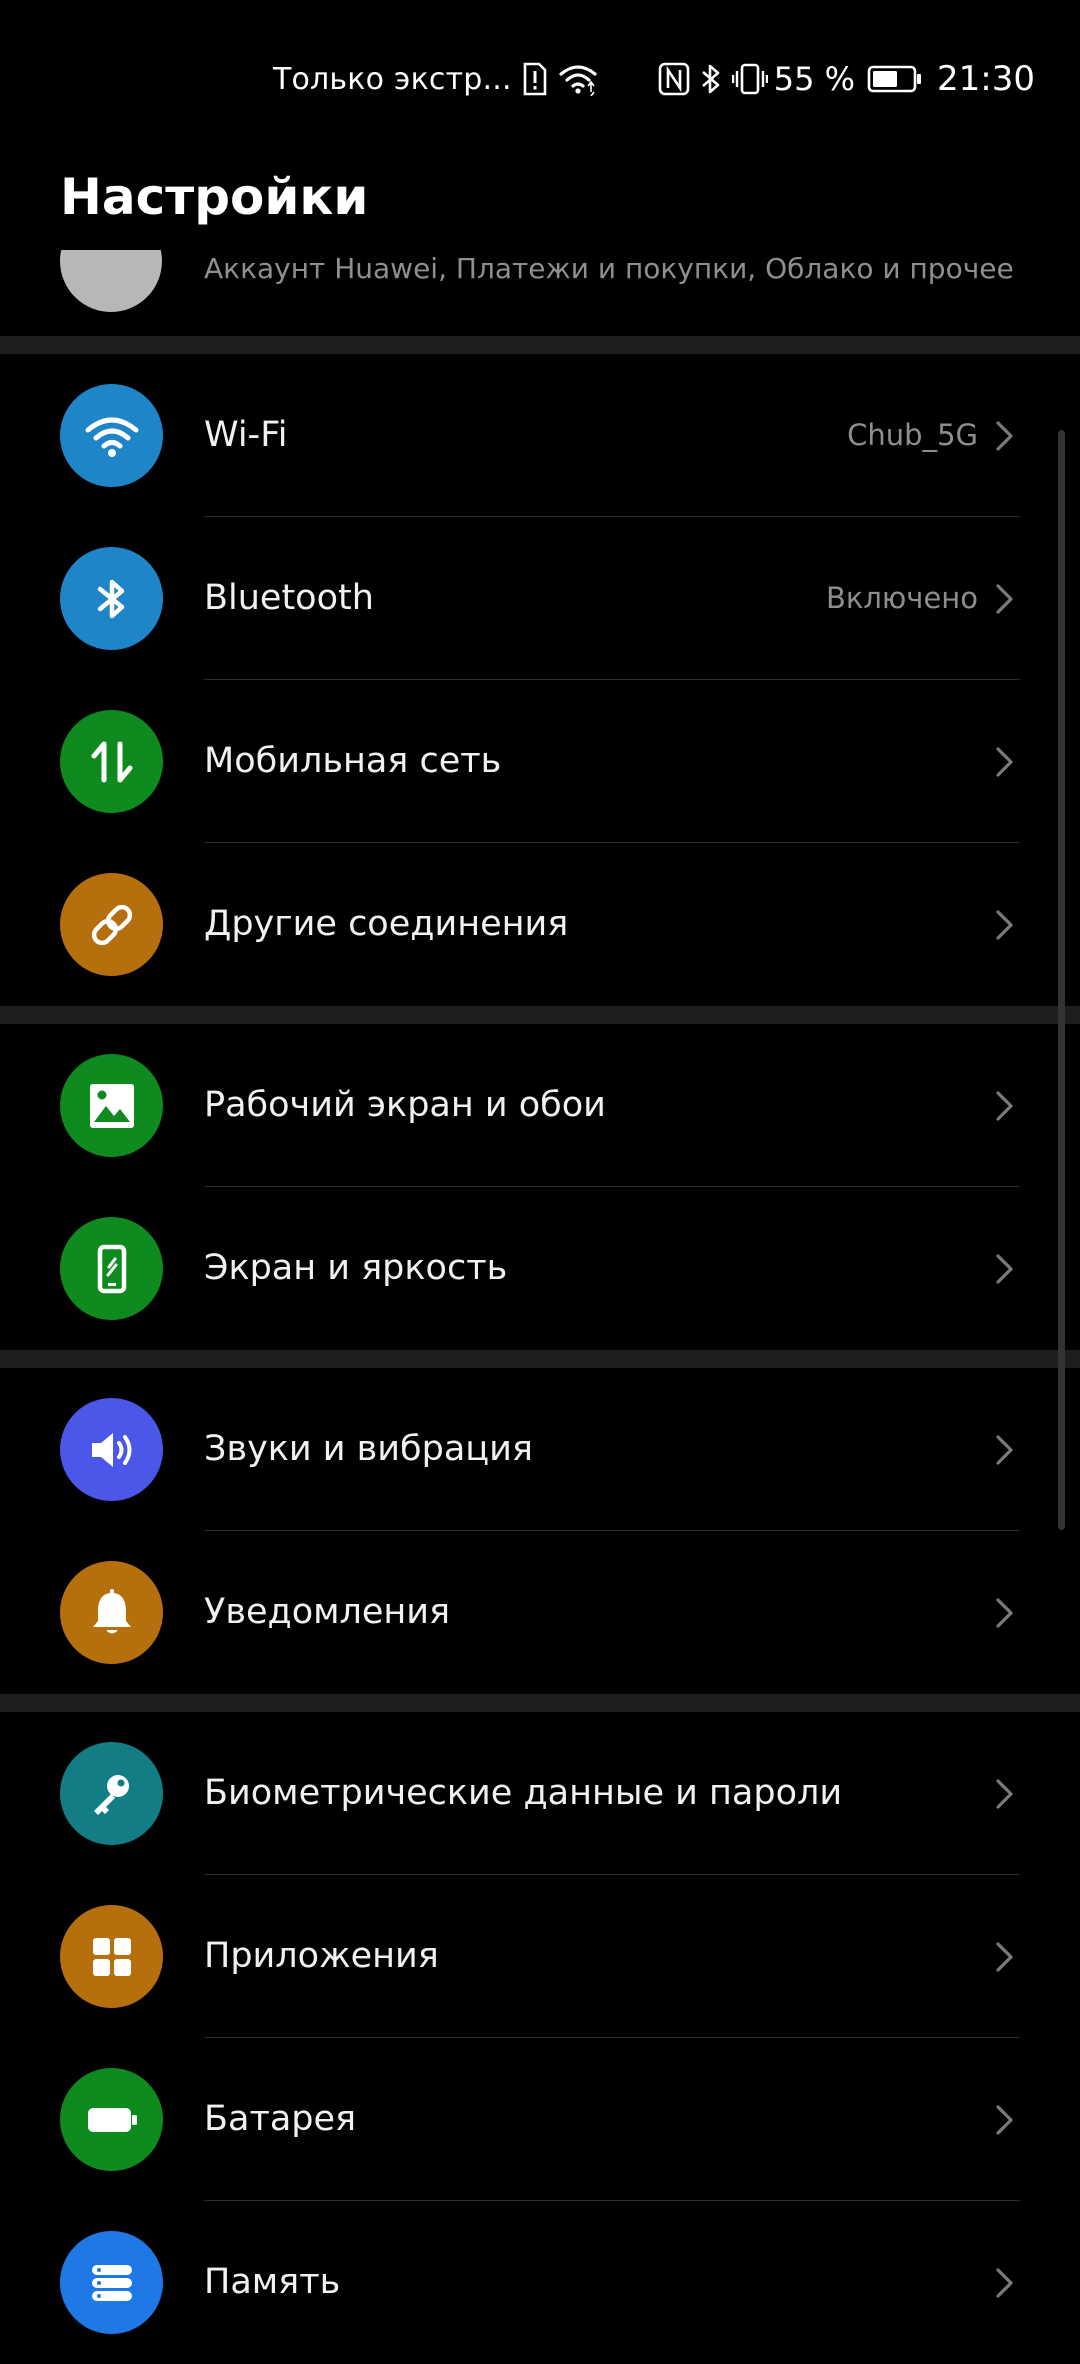 The width and height of the screenshot is (1080, 2364). Describe the element at coordinates (540, 598) in the screenshot. I see `setting-row-bluetooth: Bluetooth Включено` at that location.